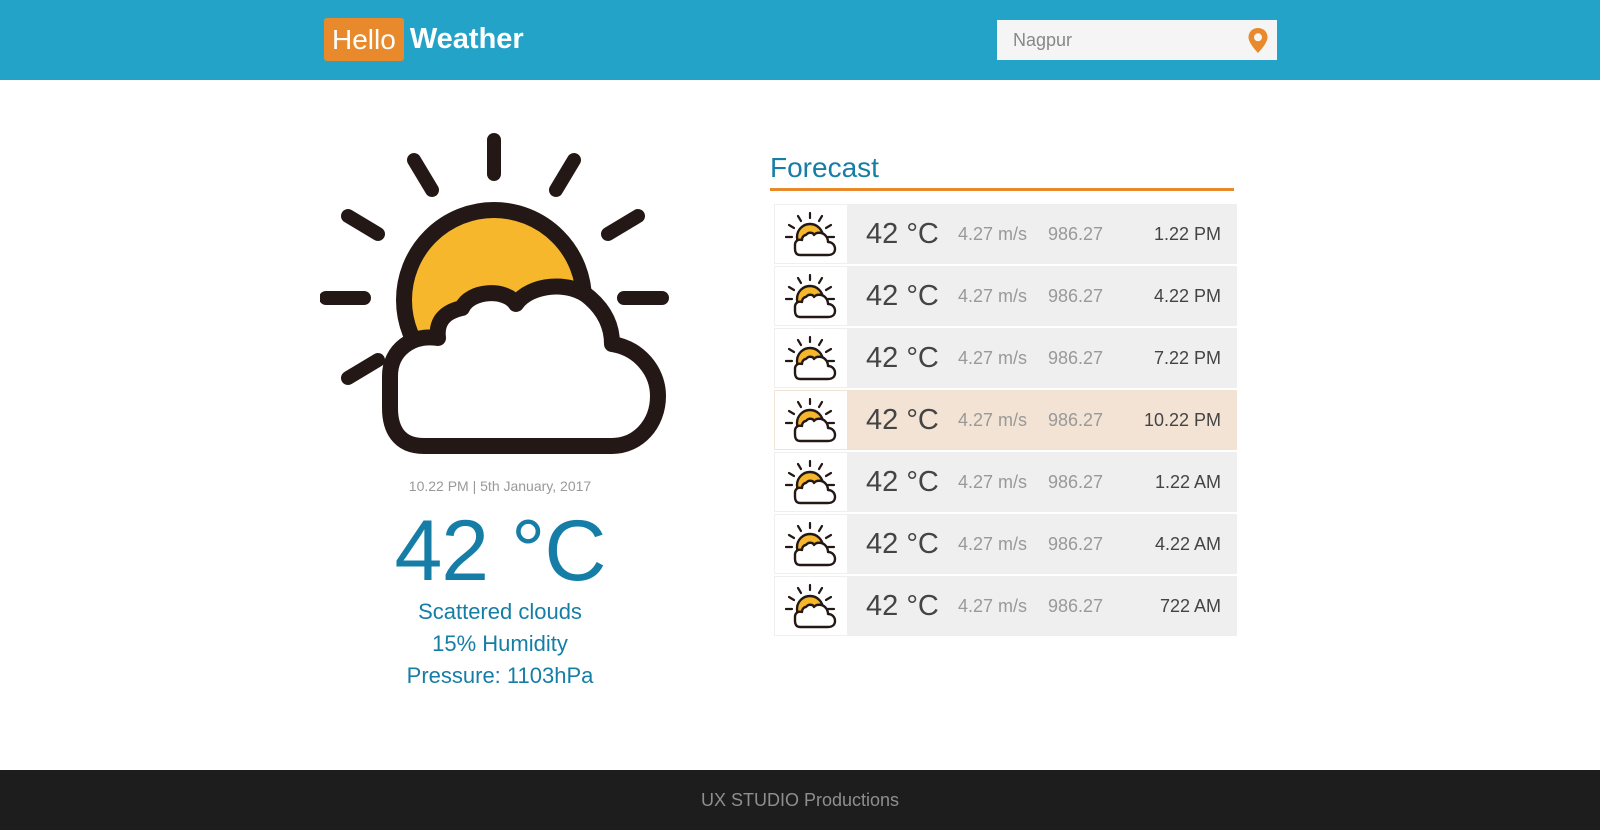 This screenshot has width=1600, height=830. What do you see at coordinates (1190, 605) in the screenshot?
I see `forecast-time: 722 AM` at bounding box center [1190, 605].